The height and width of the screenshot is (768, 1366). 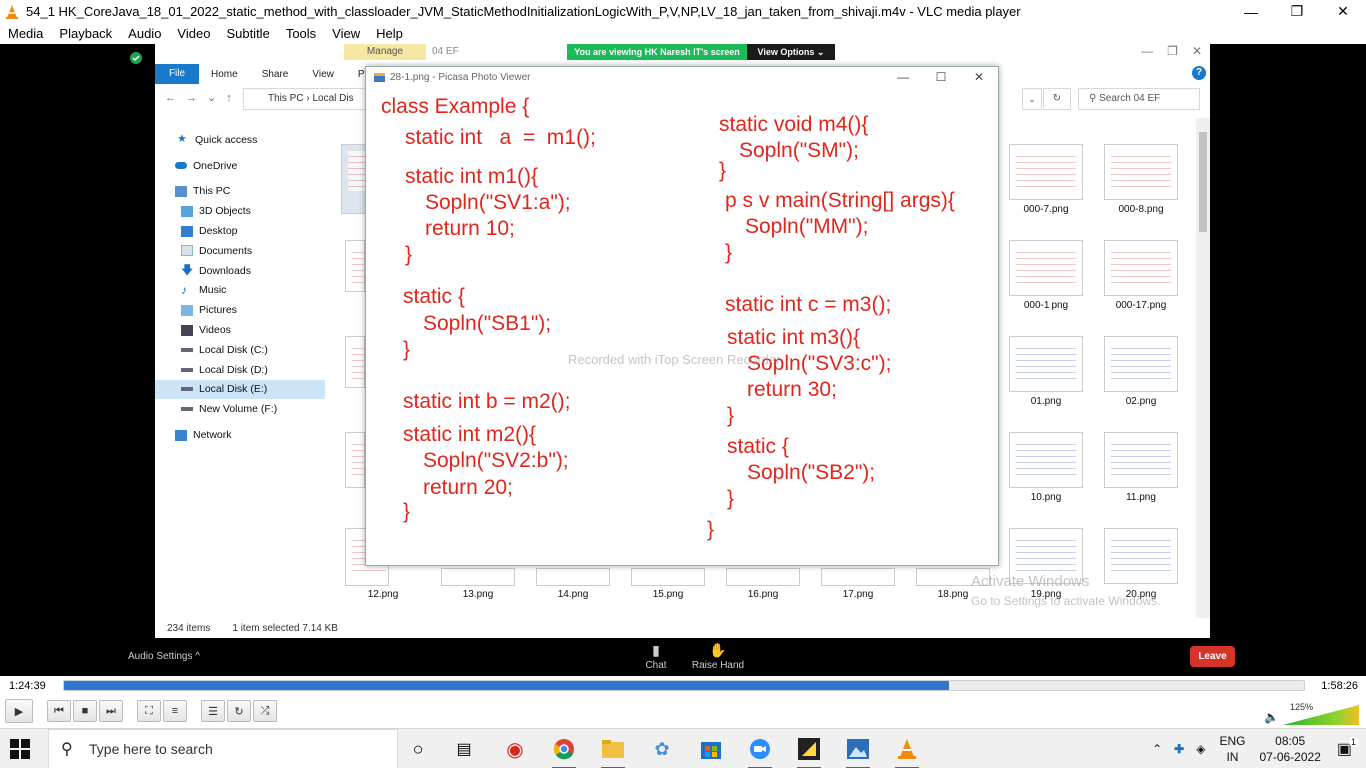 I want to click on code-line: Sopln("SM");, so click(x=799, y=150).